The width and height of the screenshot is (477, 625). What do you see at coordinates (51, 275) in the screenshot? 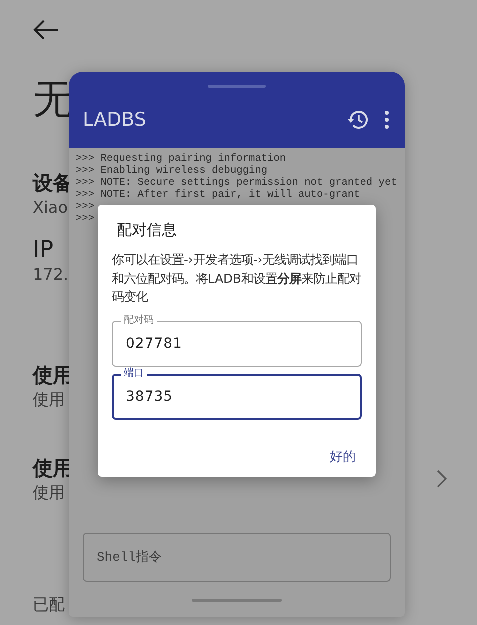
I see `setting-subtitle: 172.` at bounding box center [51, 275].